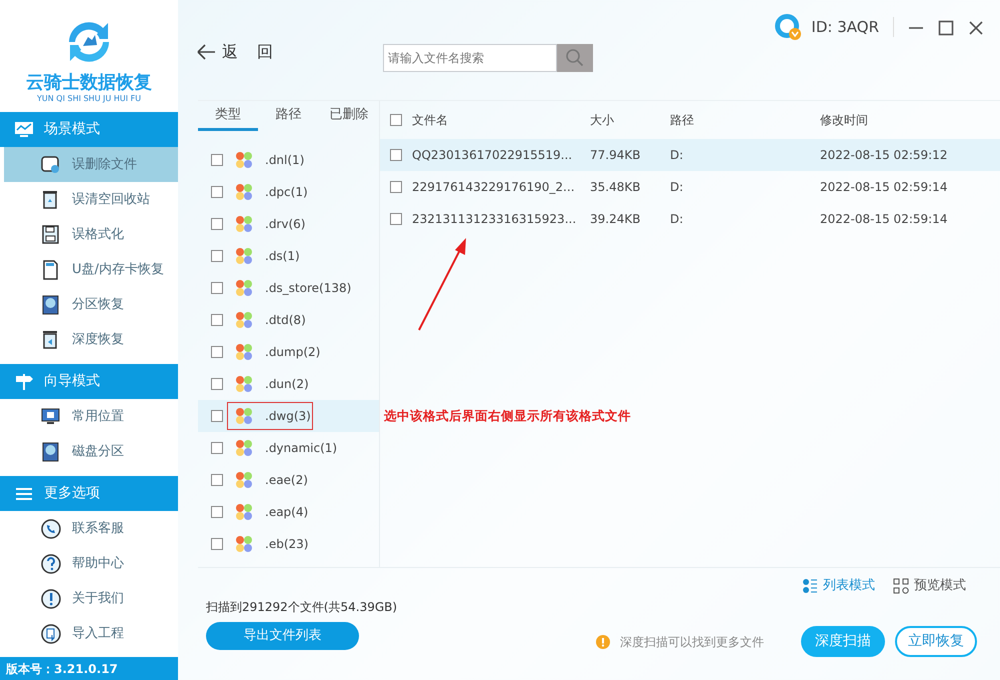  I want to click on file-type-item: .dynamic(1), so click(288, 448).